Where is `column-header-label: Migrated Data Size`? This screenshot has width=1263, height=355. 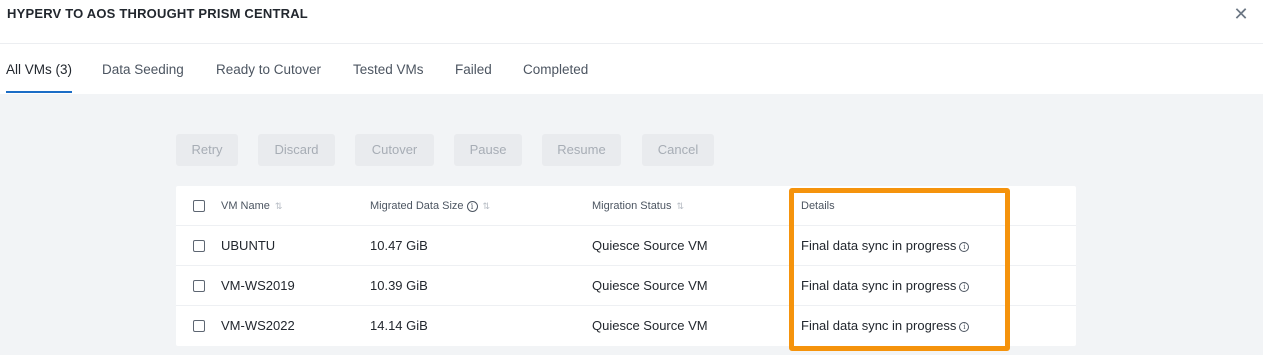
column-header-label: Migrated Data Size is located at coordinates (417, 206).